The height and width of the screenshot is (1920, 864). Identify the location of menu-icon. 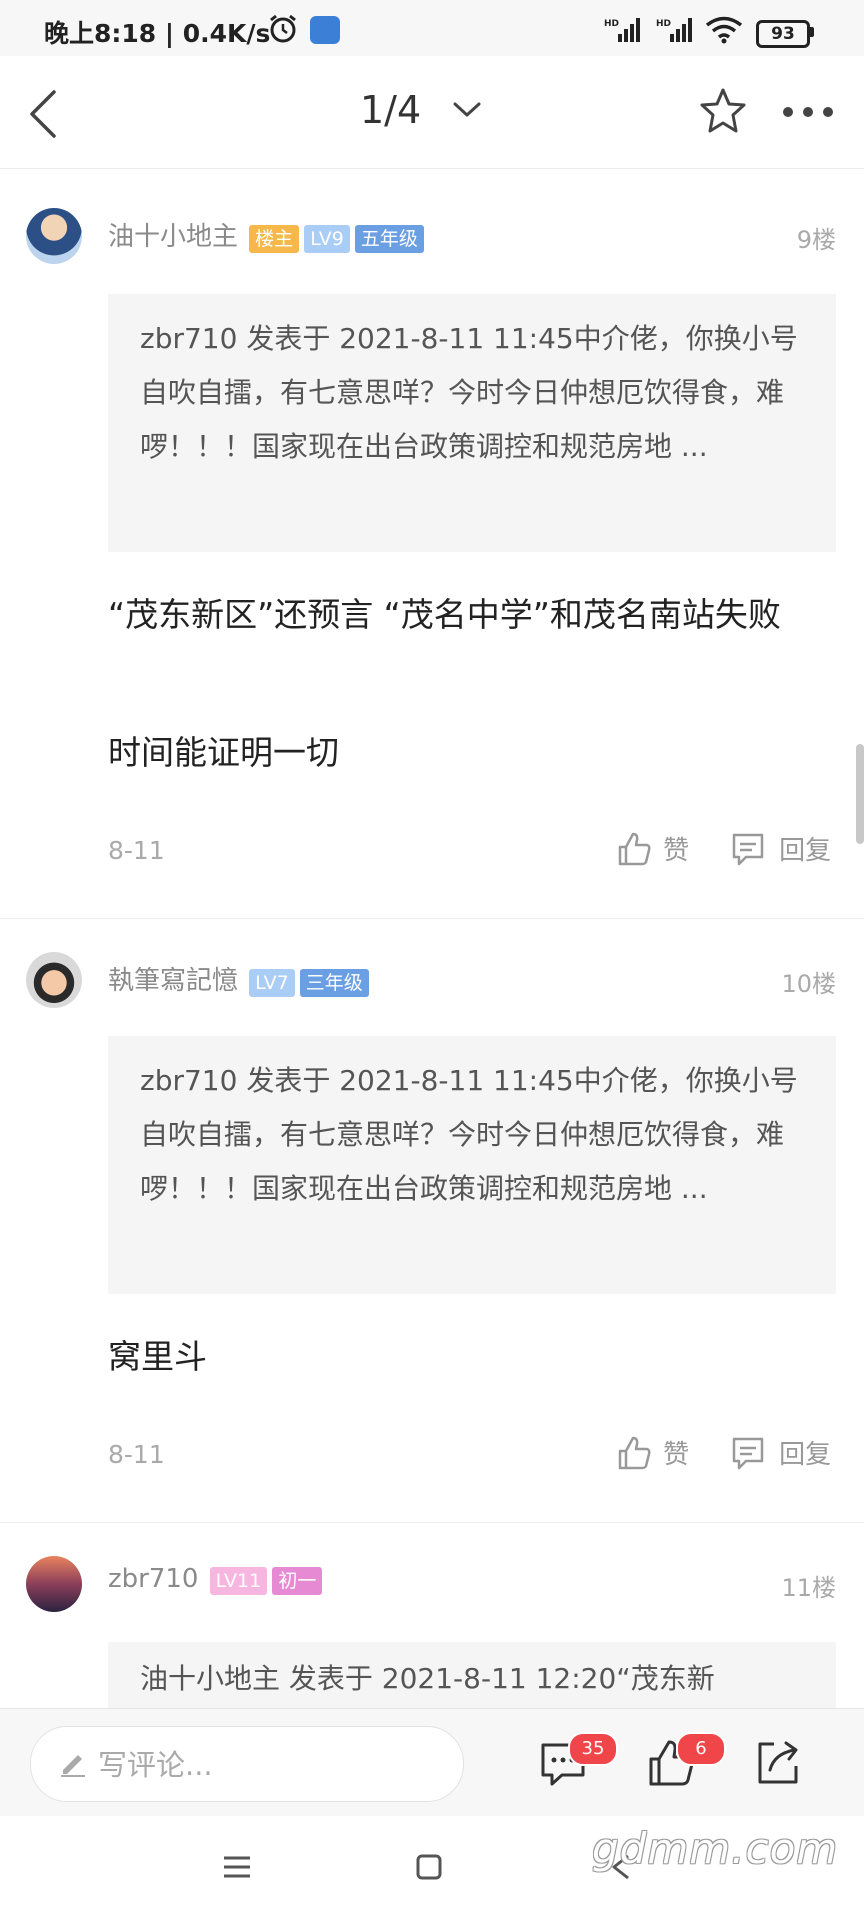
(237, 1867).